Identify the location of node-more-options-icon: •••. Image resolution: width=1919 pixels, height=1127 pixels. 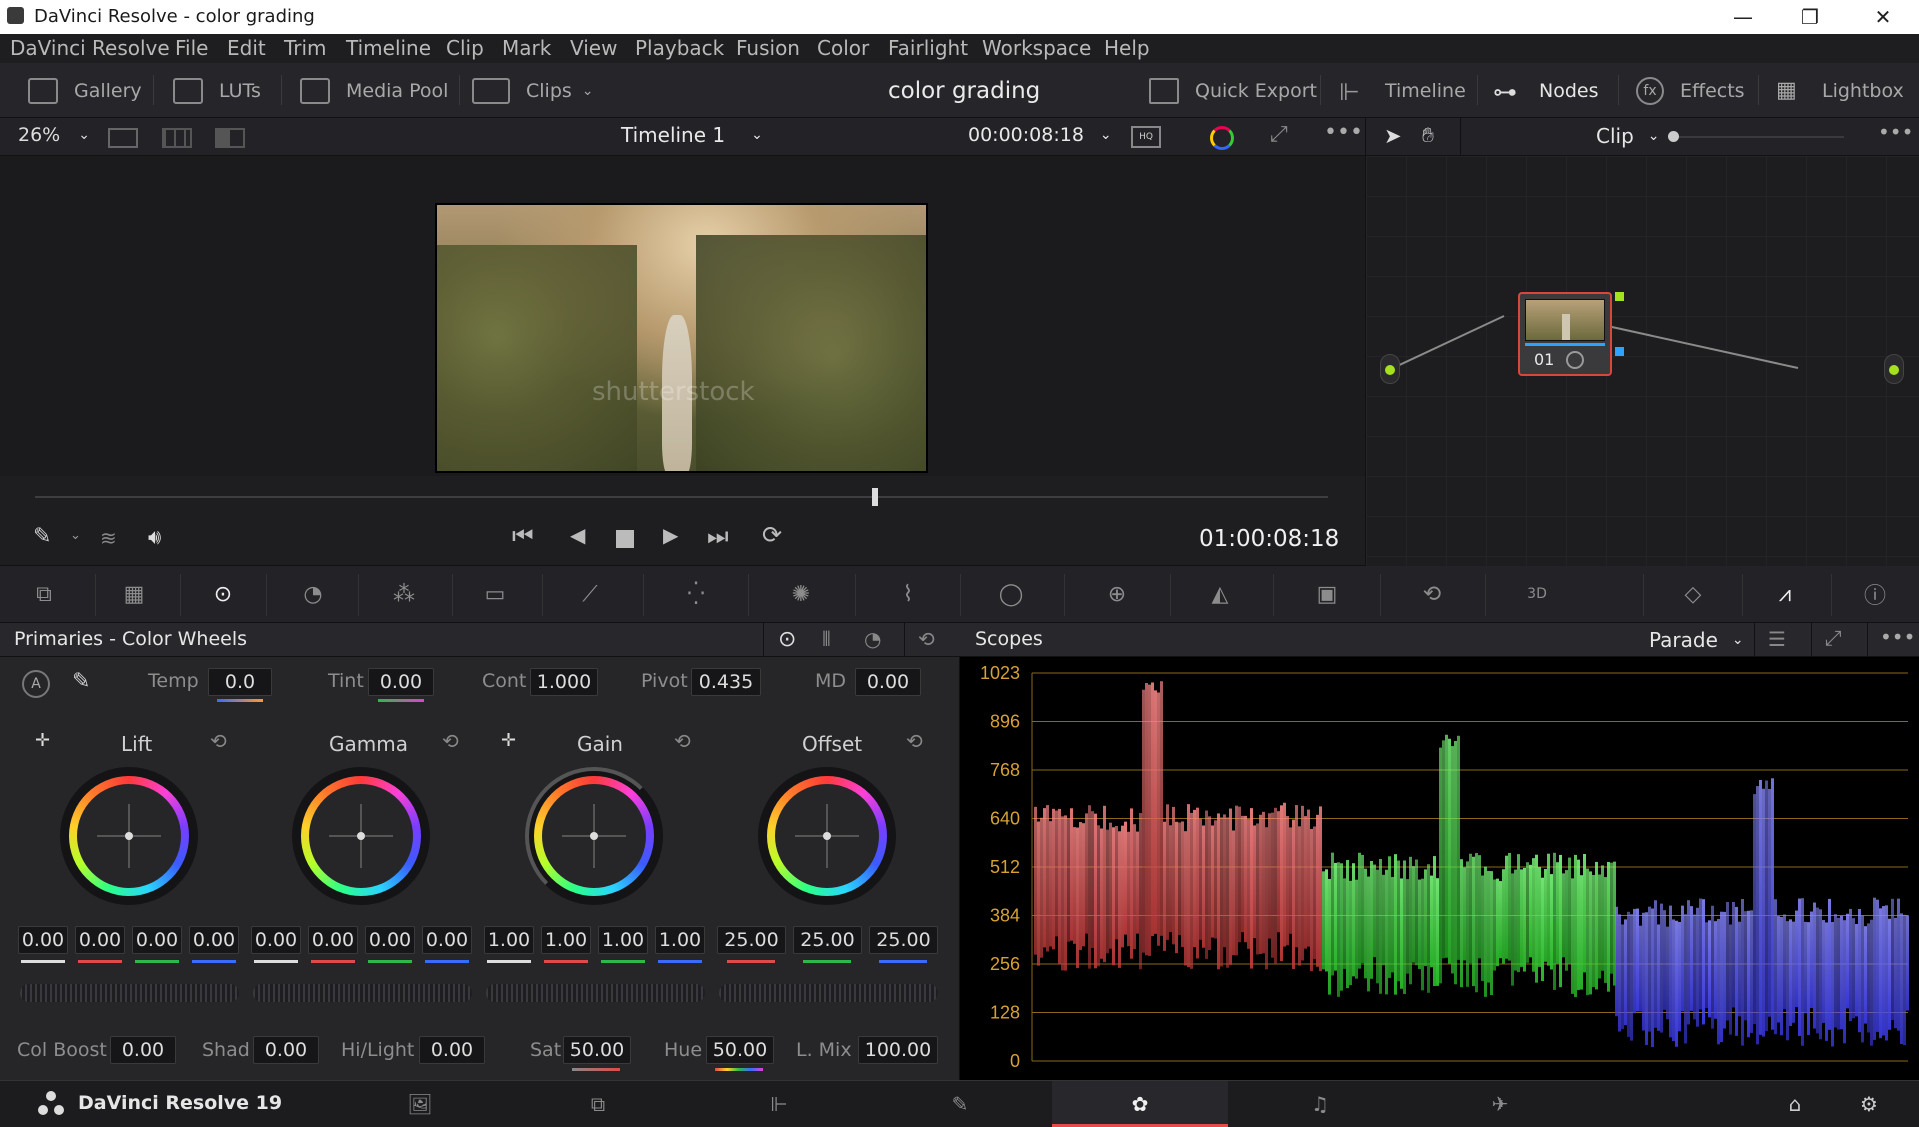
(1895, 132).